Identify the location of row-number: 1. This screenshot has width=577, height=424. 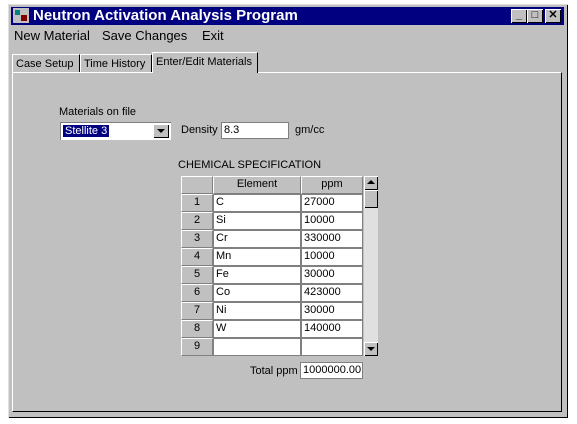
(197, 203).